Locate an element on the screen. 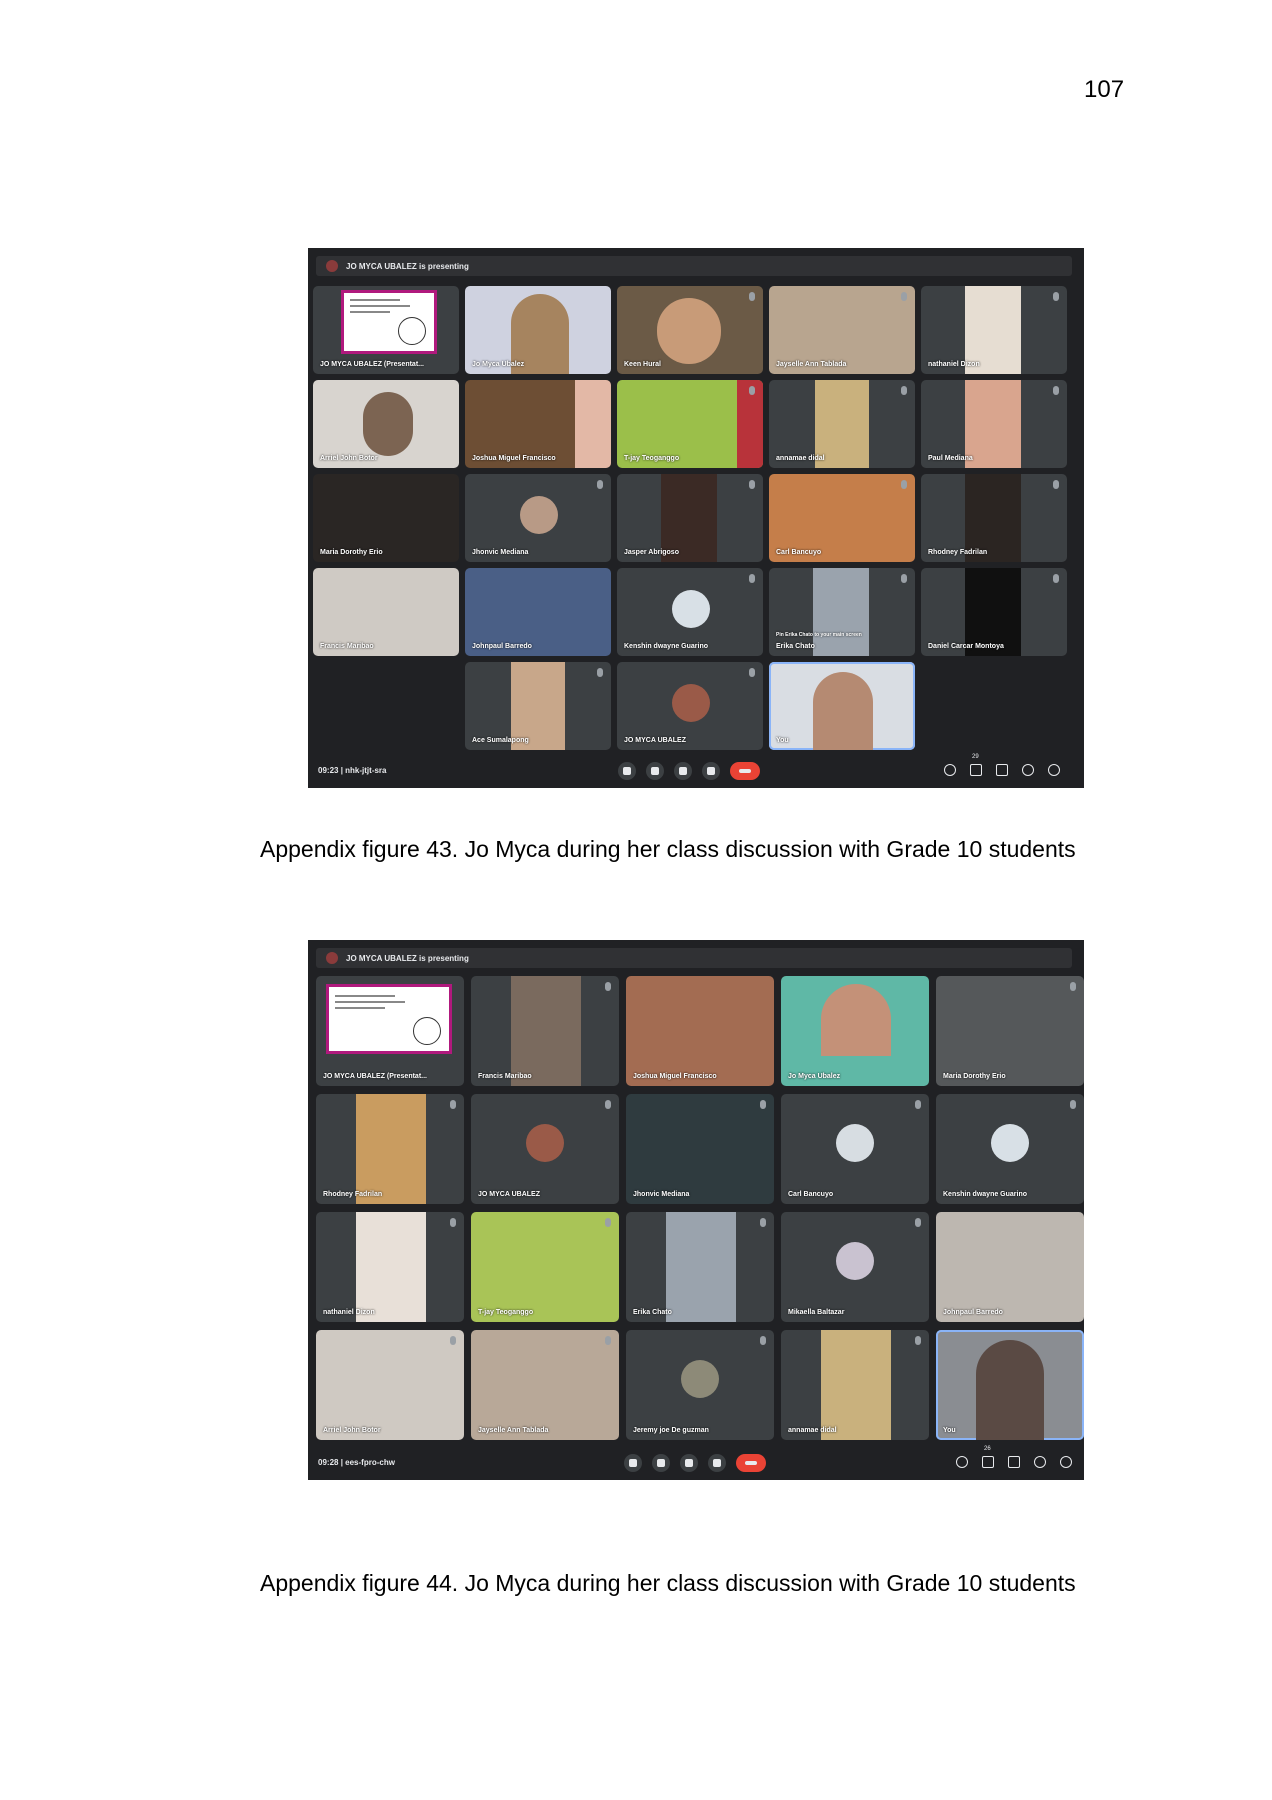  page-number: 107 is located at coordinates (1104, 89).